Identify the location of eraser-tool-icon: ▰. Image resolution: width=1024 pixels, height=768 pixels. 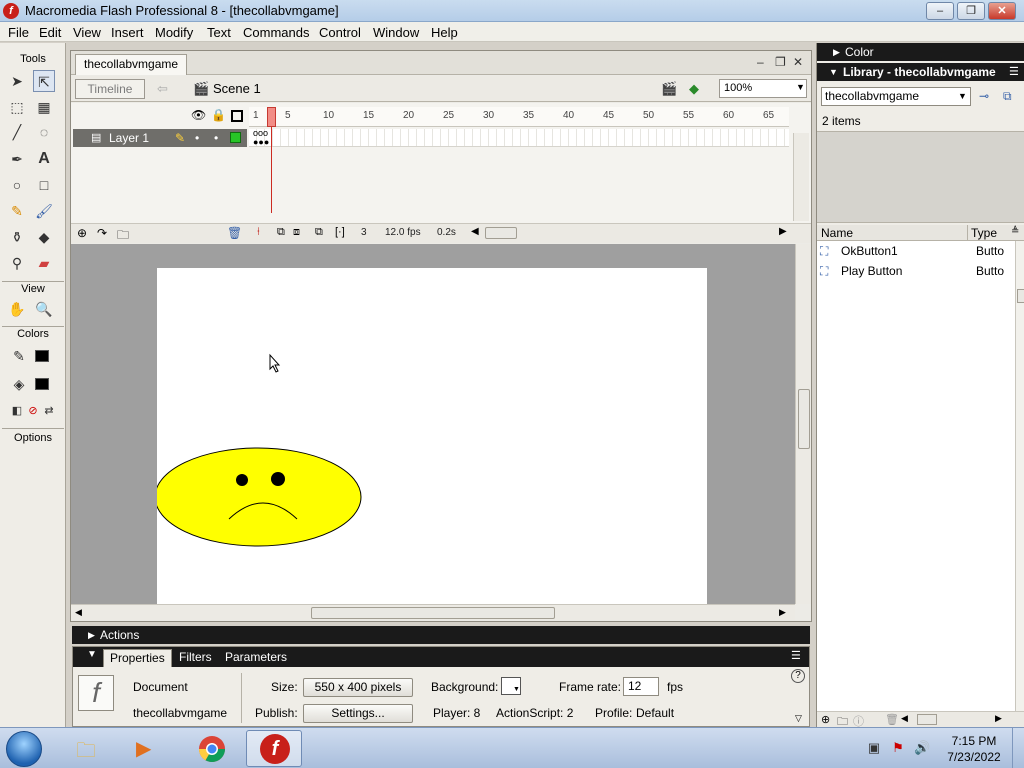
(44, 263).